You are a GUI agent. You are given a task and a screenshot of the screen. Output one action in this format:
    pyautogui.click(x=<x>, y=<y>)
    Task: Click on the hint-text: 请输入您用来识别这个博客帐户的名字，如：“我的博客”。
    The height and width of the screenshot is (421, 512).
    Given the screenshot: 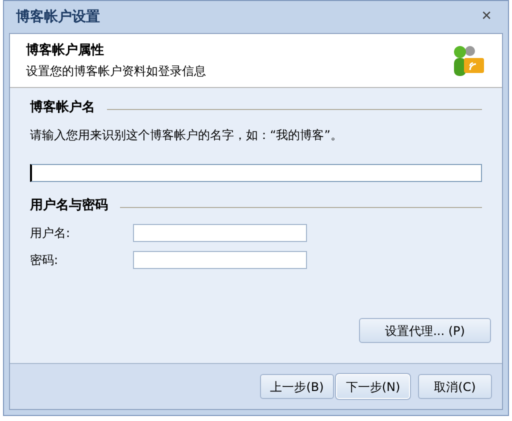 What is the action you would take?
    pyautogui.click(x=187, y=135)
    